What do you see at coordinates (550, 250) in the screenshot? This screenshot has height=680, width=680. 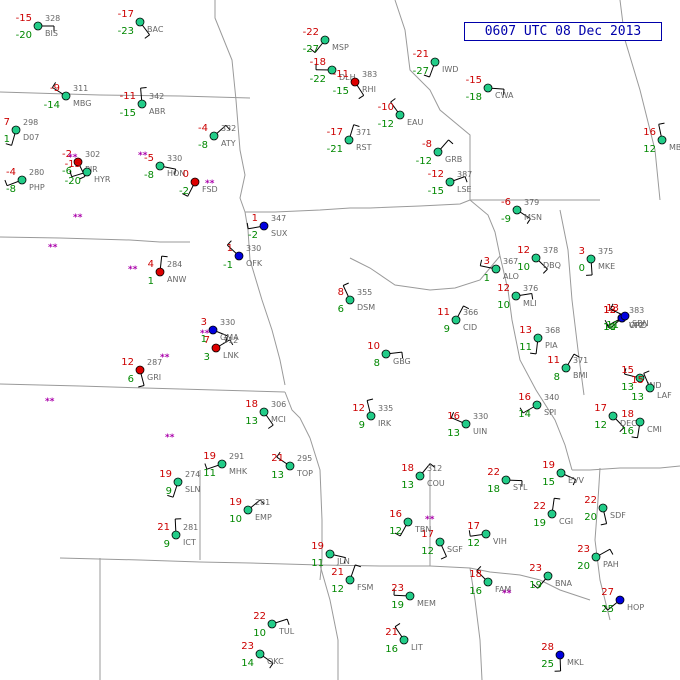 I see `pressure: 378` at bounding box center [550, 250].